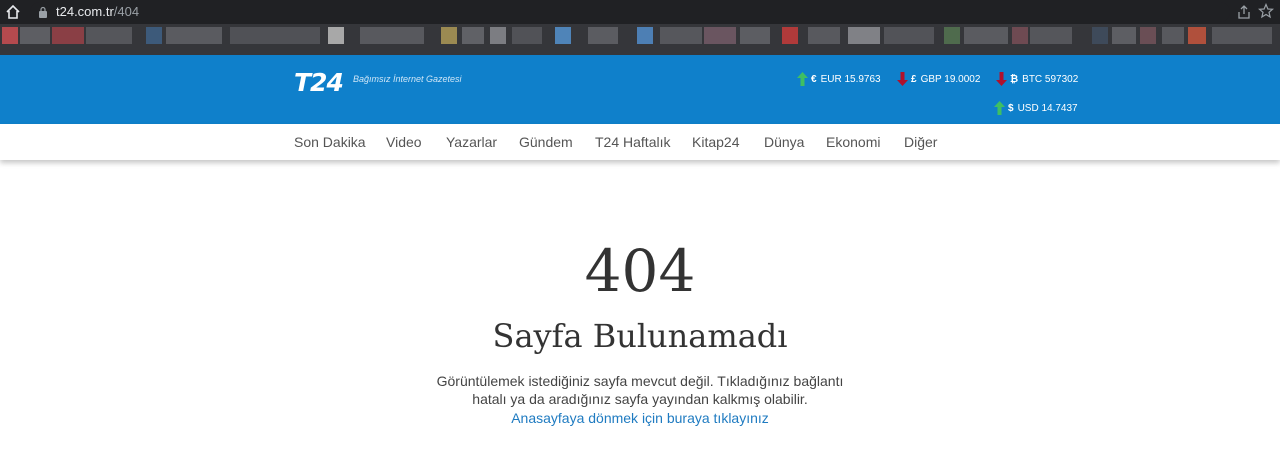 This screenshot has height=475, width=1280. What do you see at coordinates (914, 79) in the screenshot?
I see `pound-icon: £` at bounding box center [914, 79].